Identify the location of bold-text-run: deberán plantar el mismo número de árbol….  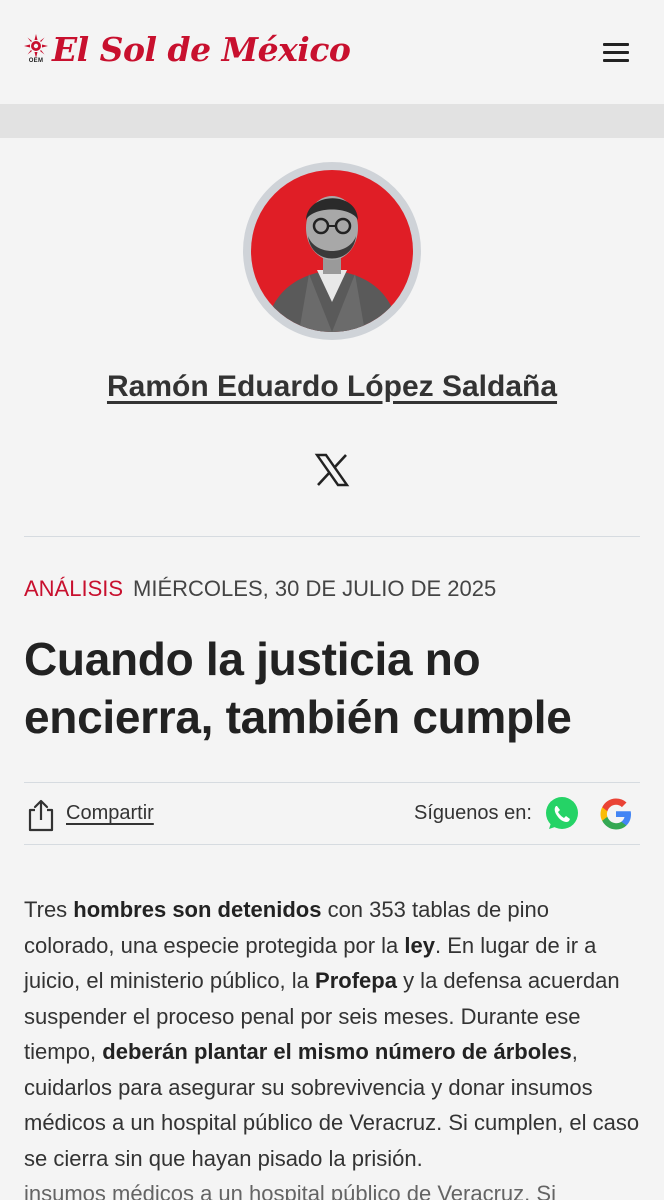
(337, 1051).